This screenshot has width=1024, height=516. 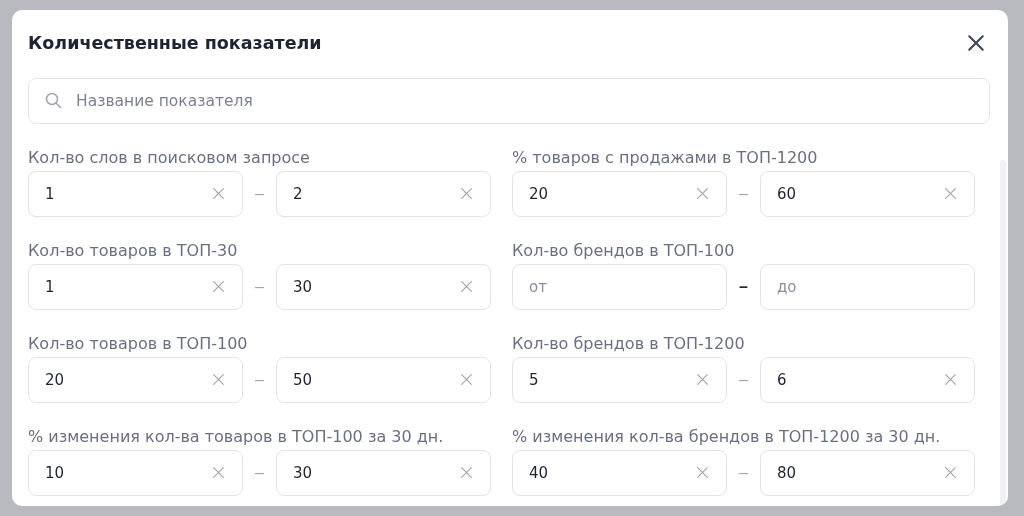 What do you see at coordinates (624, 251) in the screenshot?
I see `filter-label: Кол-во брендов в ТОП-100` at bounding box center [624, 251].